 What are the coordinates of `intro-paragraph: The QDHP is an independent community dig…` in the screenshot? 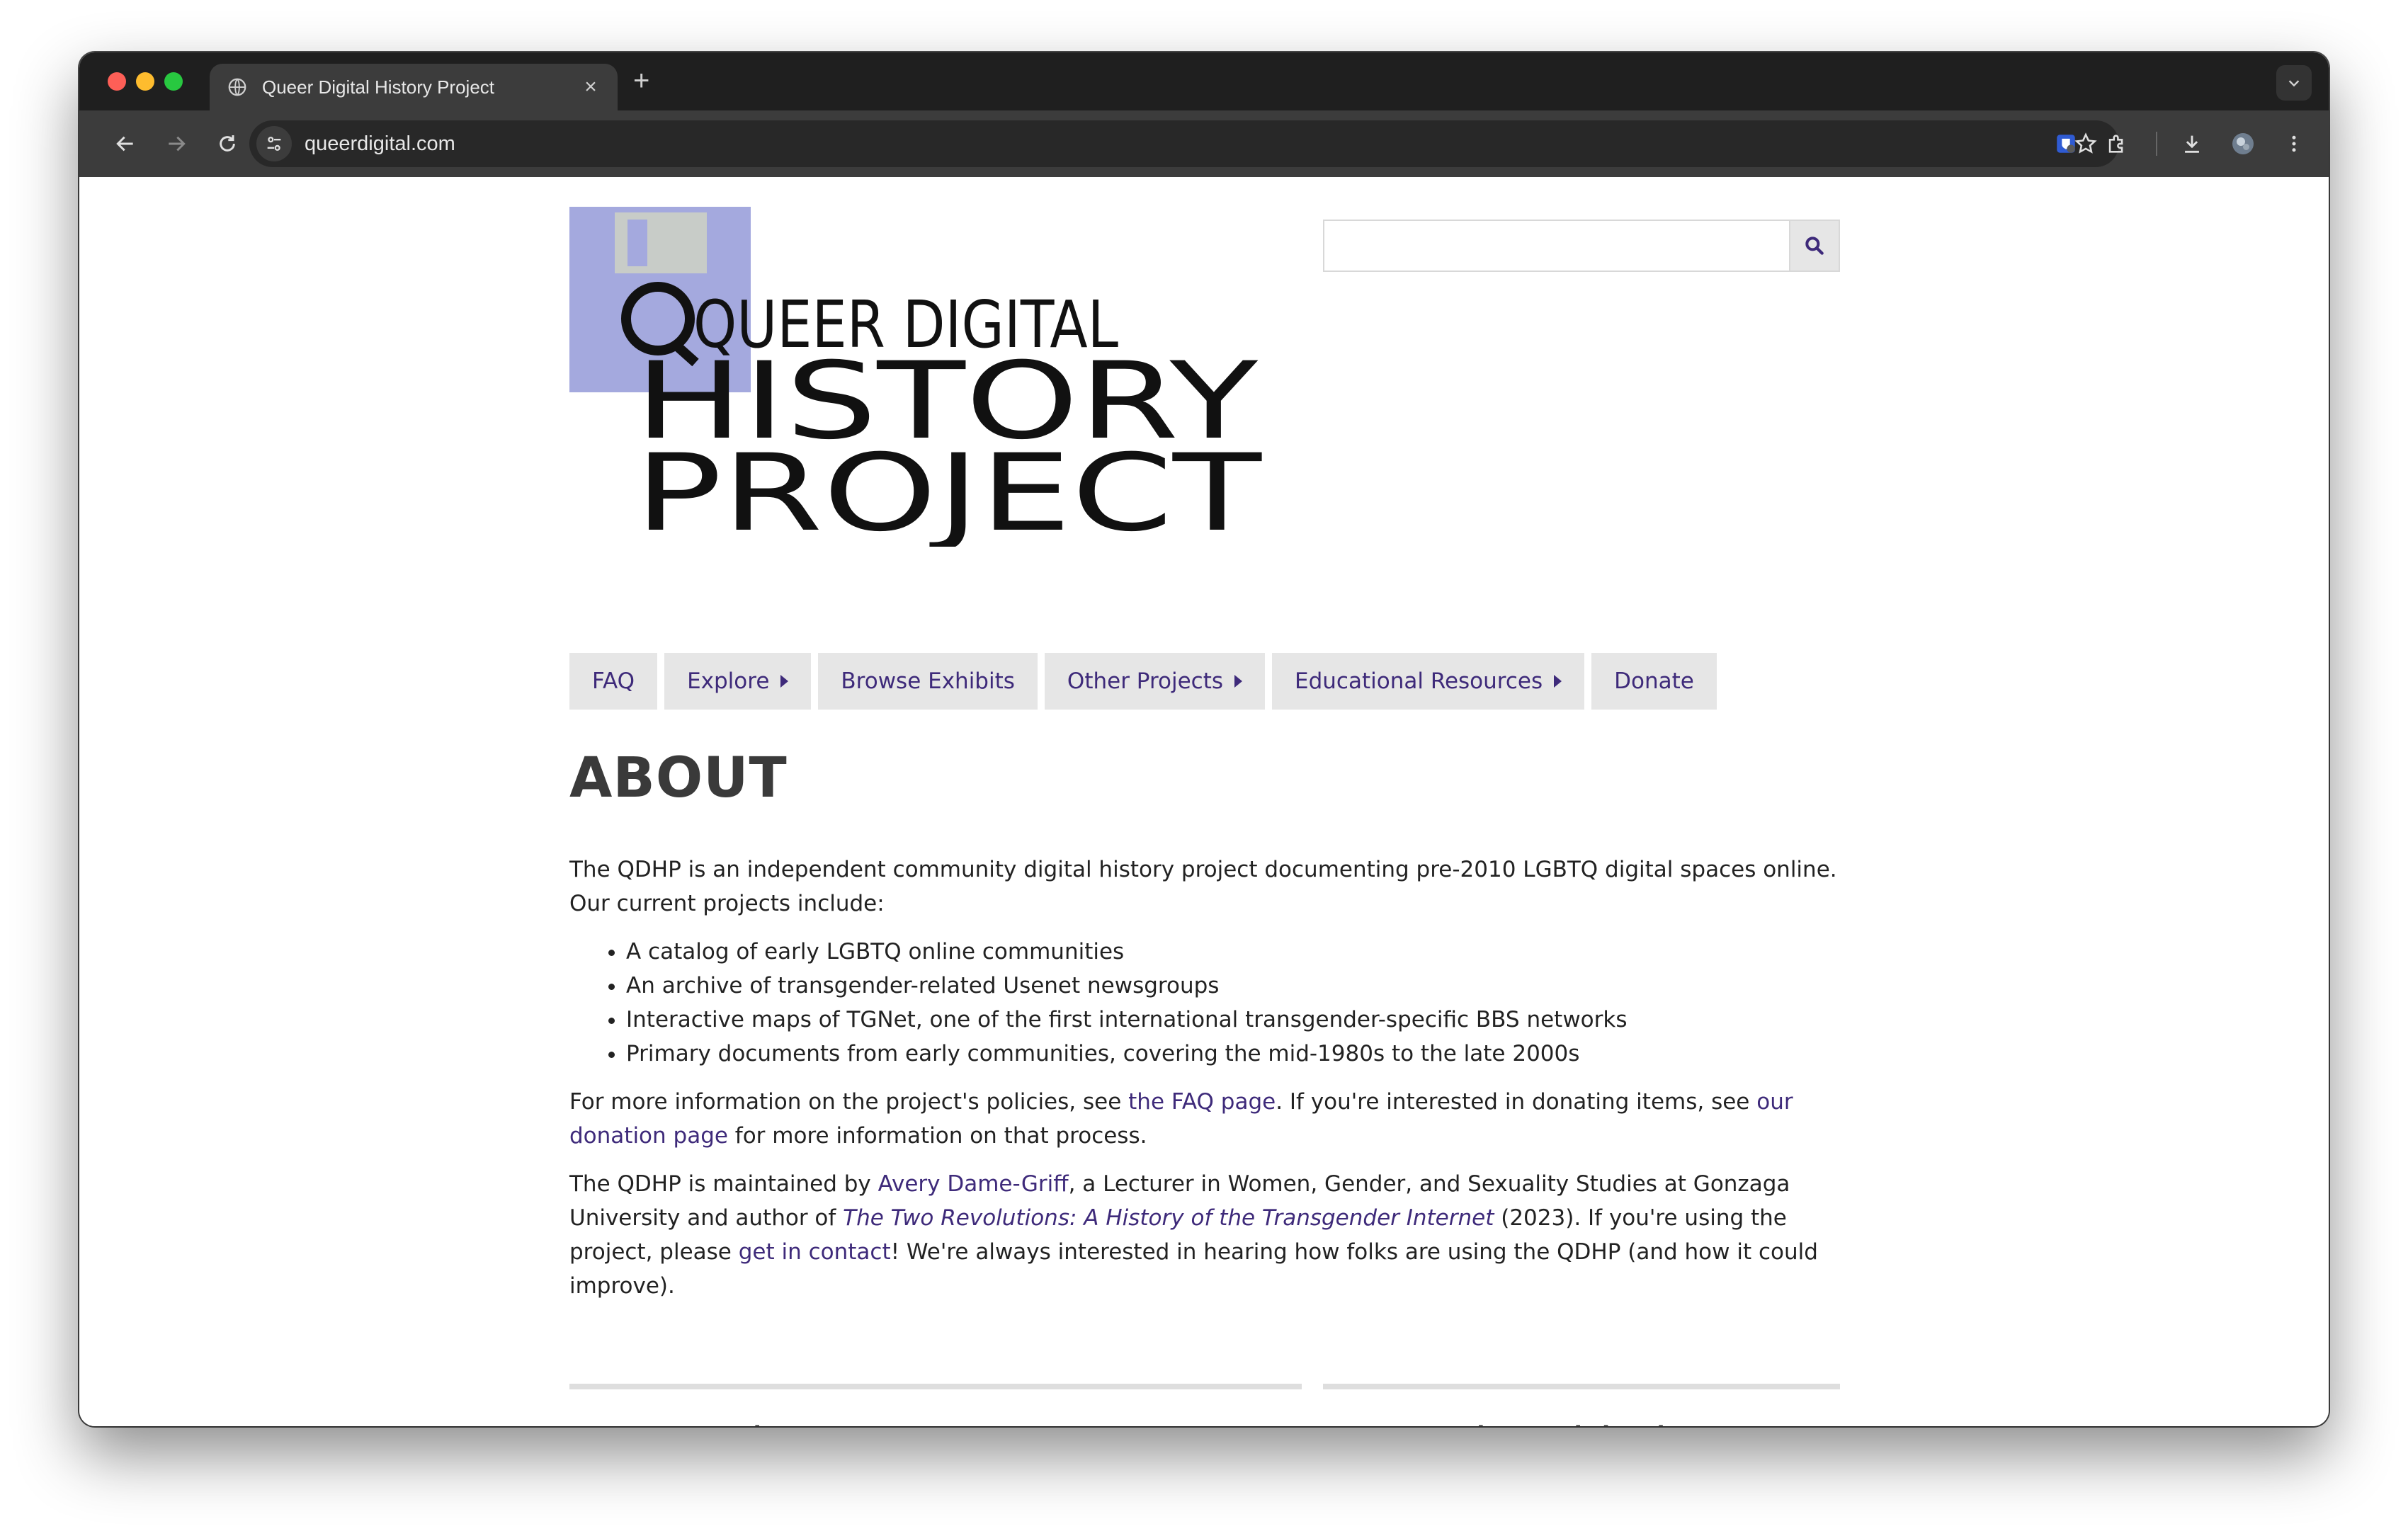 It's located at (1203, 886).